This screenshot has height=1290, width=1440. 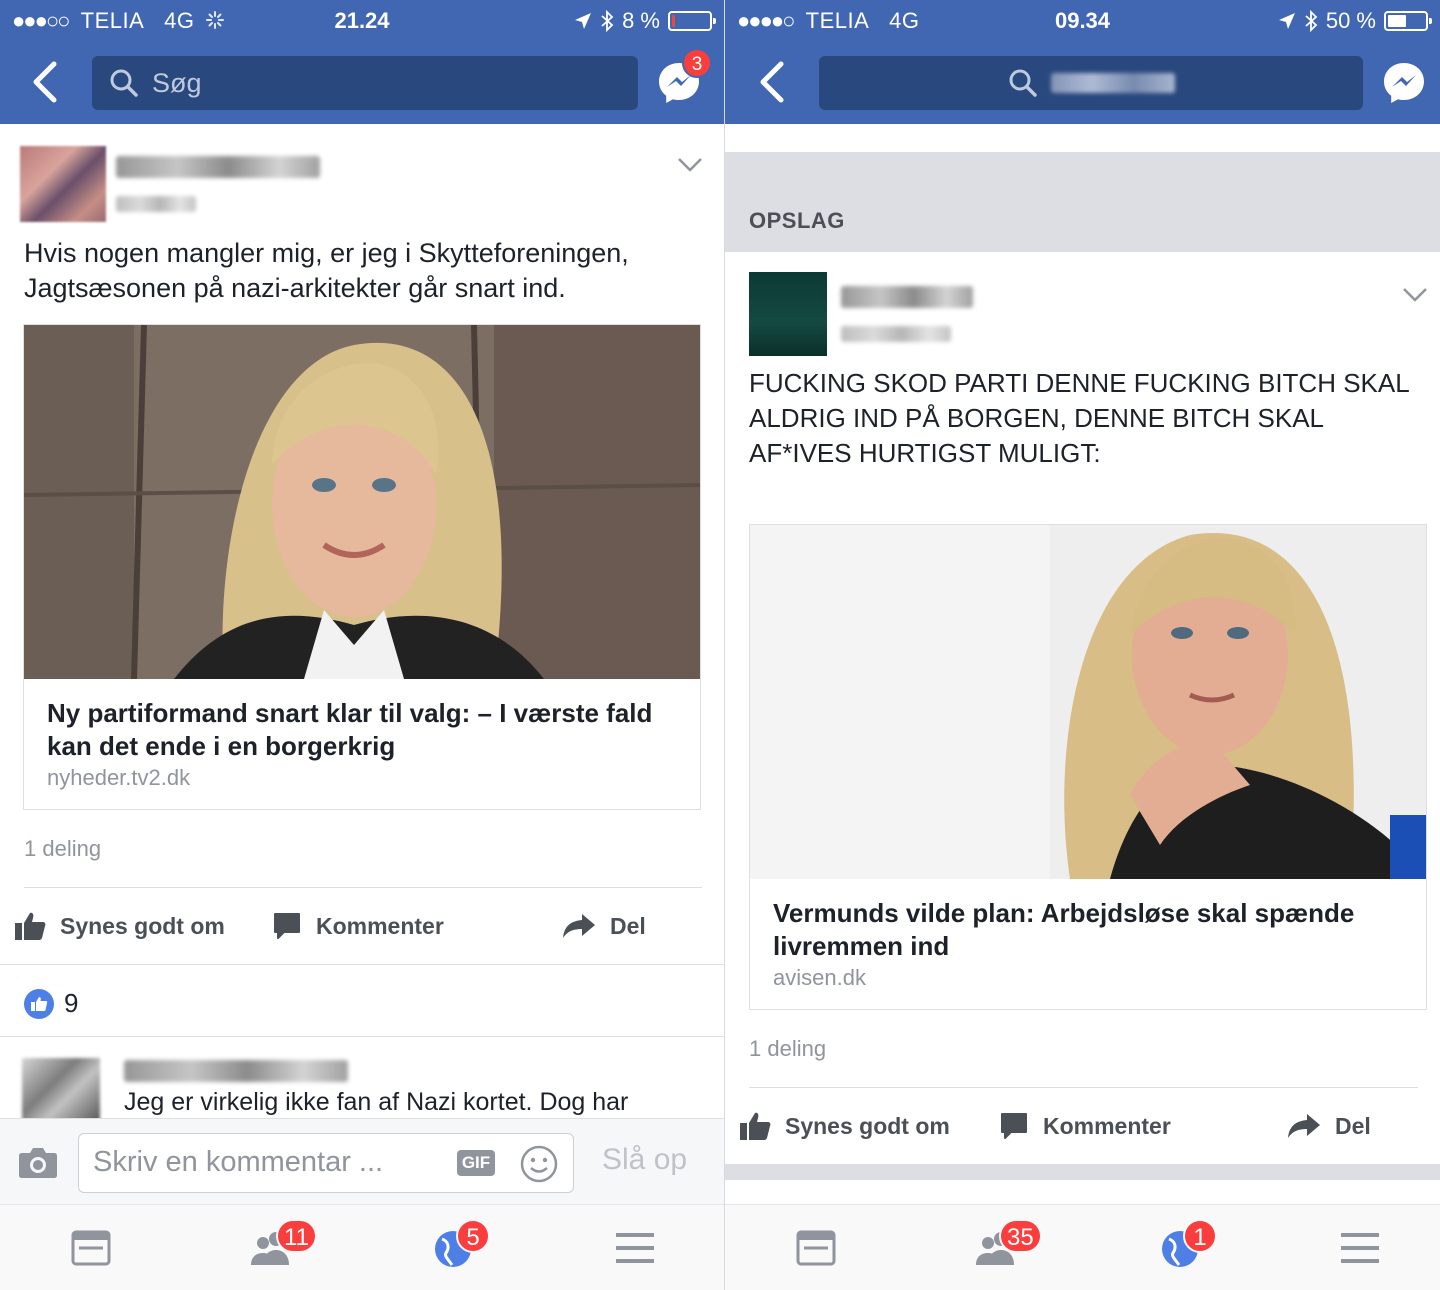 I want to click on like-reaction-icon, so click(x=39, y=1003).